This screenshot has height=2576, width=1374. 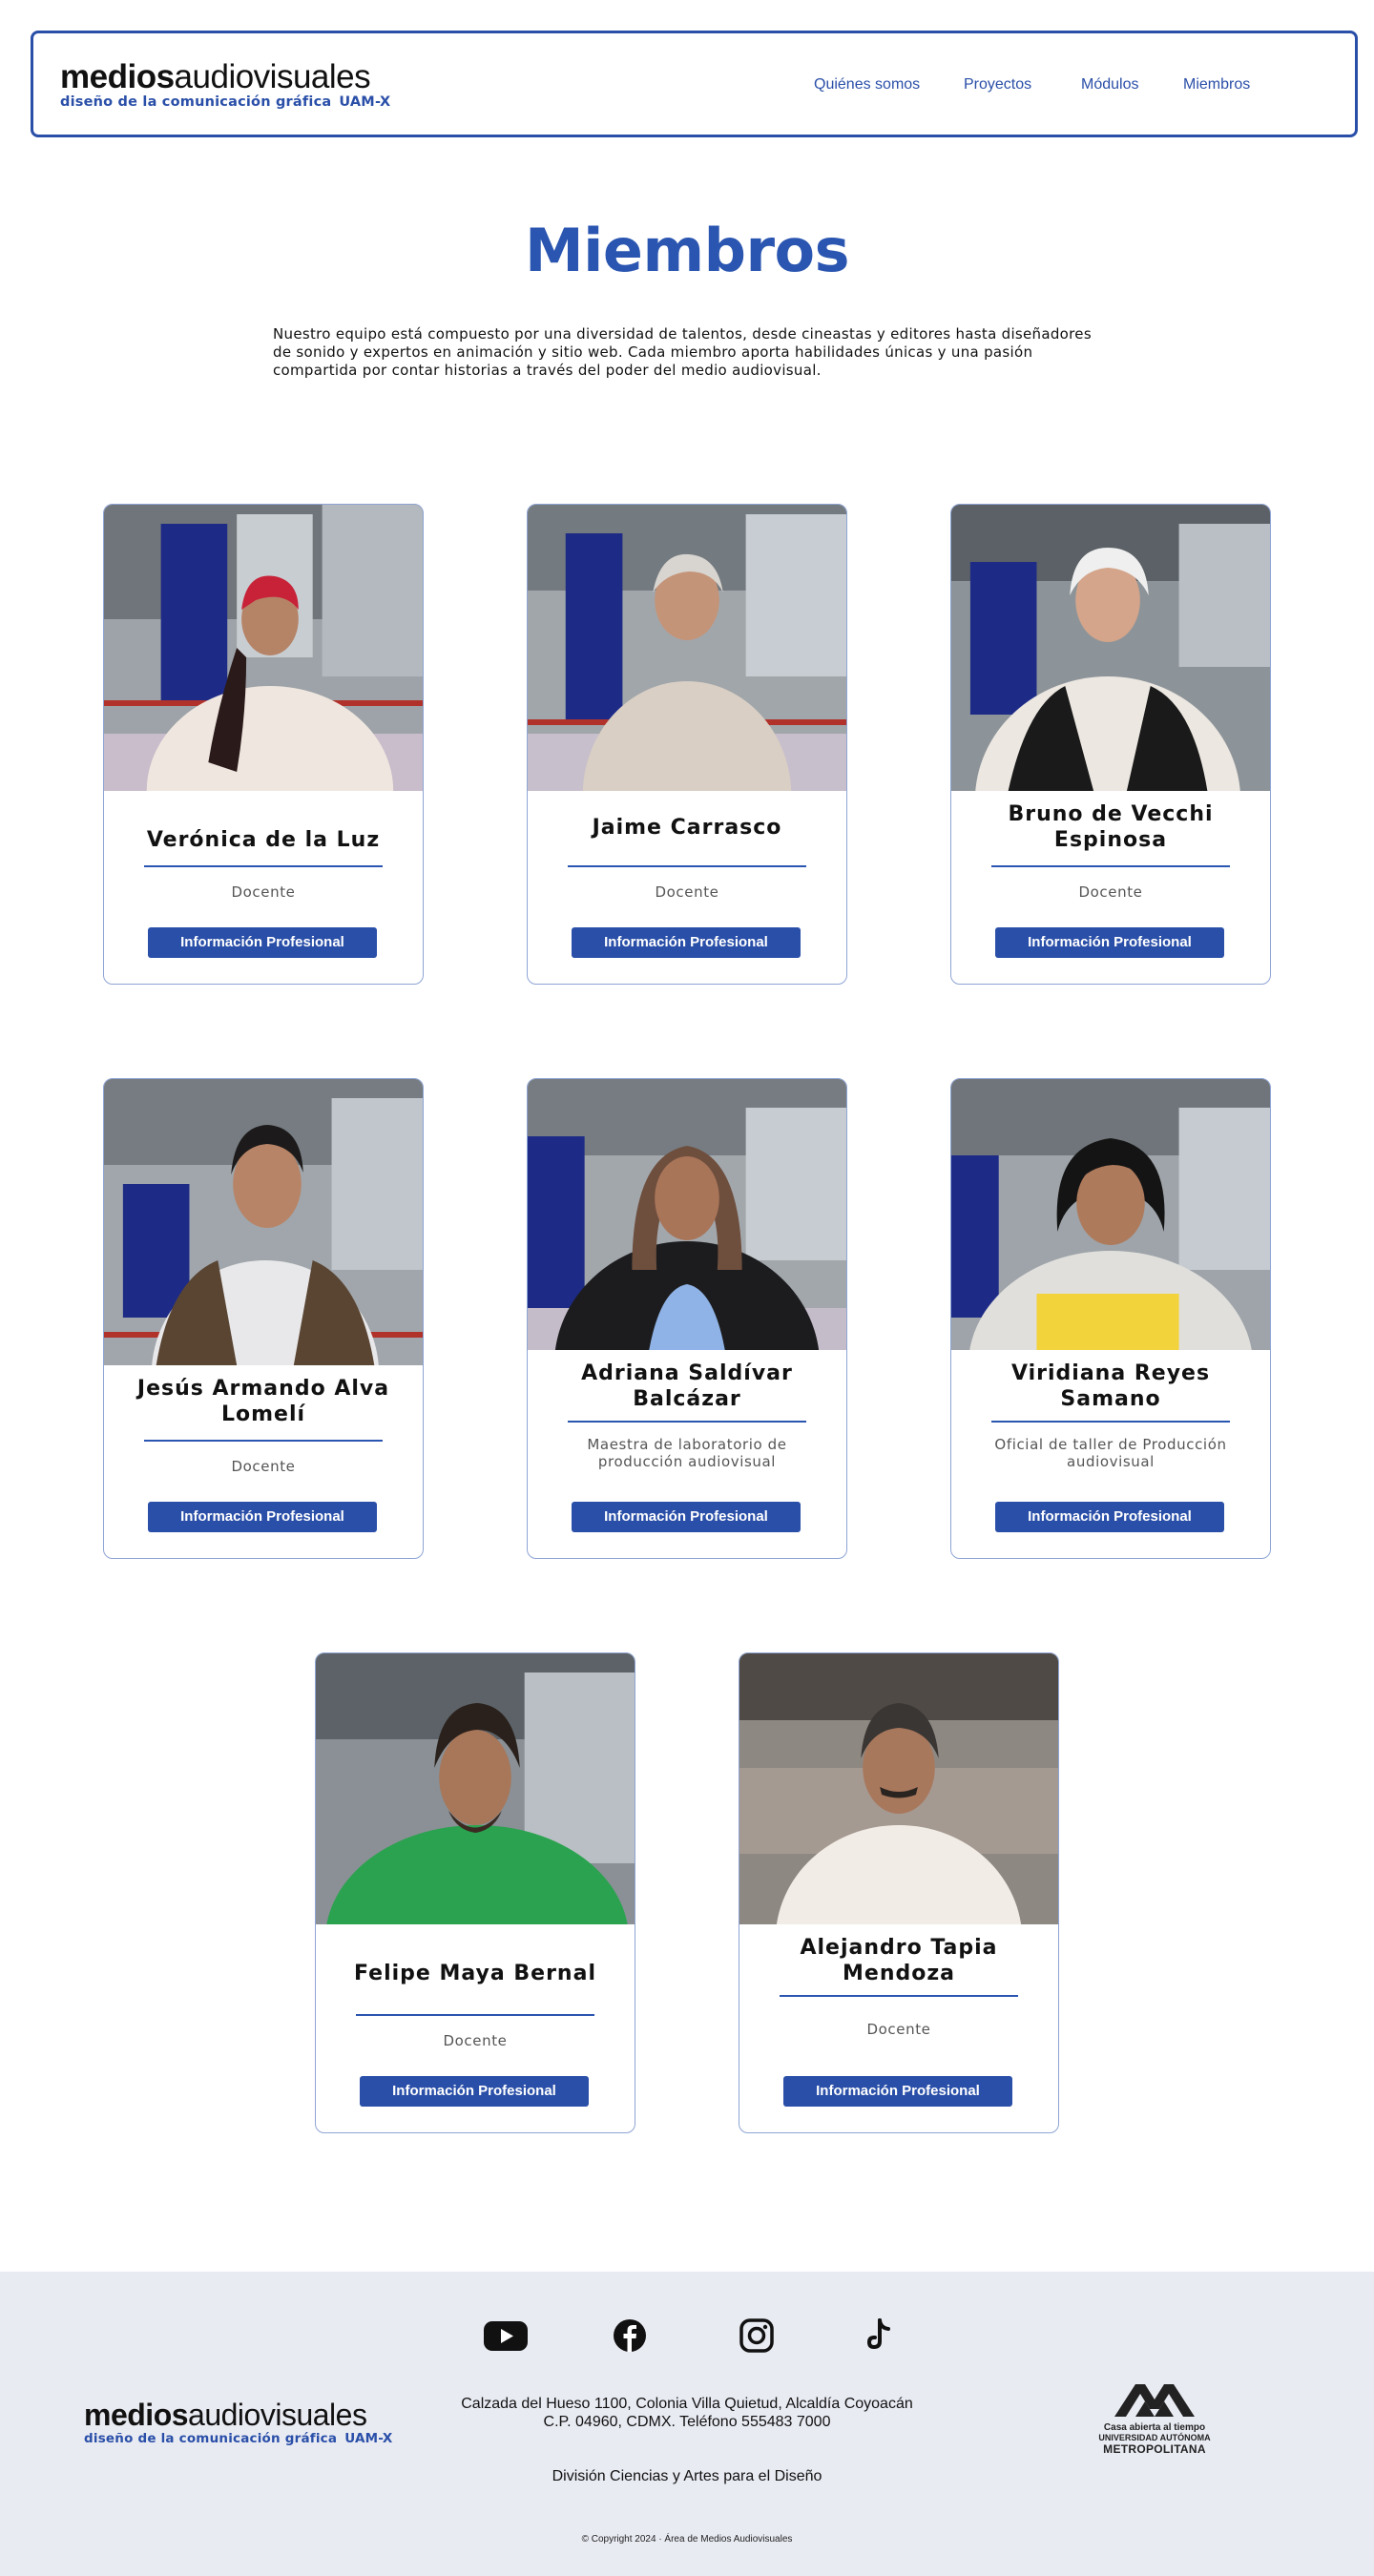 What do you see at coordinates (687, 250) in the screenshot?
I see `page-title: Miembros` at bounding box center [687, 250].